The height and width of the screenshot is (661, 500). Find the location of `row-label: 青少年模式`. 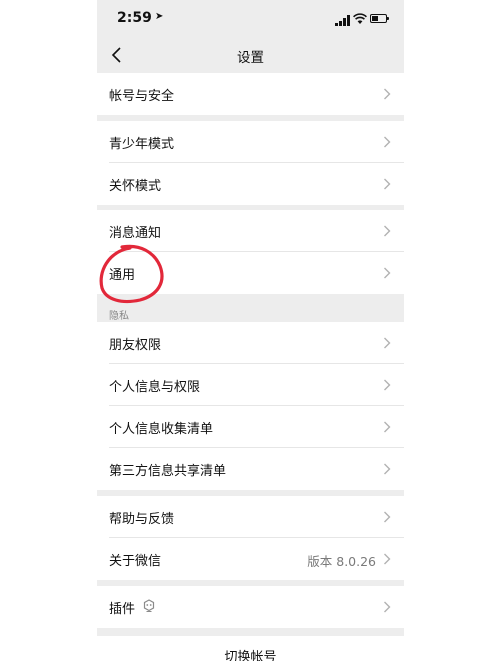

row-label: 青少年模式 is located at coordinates (142, 144).